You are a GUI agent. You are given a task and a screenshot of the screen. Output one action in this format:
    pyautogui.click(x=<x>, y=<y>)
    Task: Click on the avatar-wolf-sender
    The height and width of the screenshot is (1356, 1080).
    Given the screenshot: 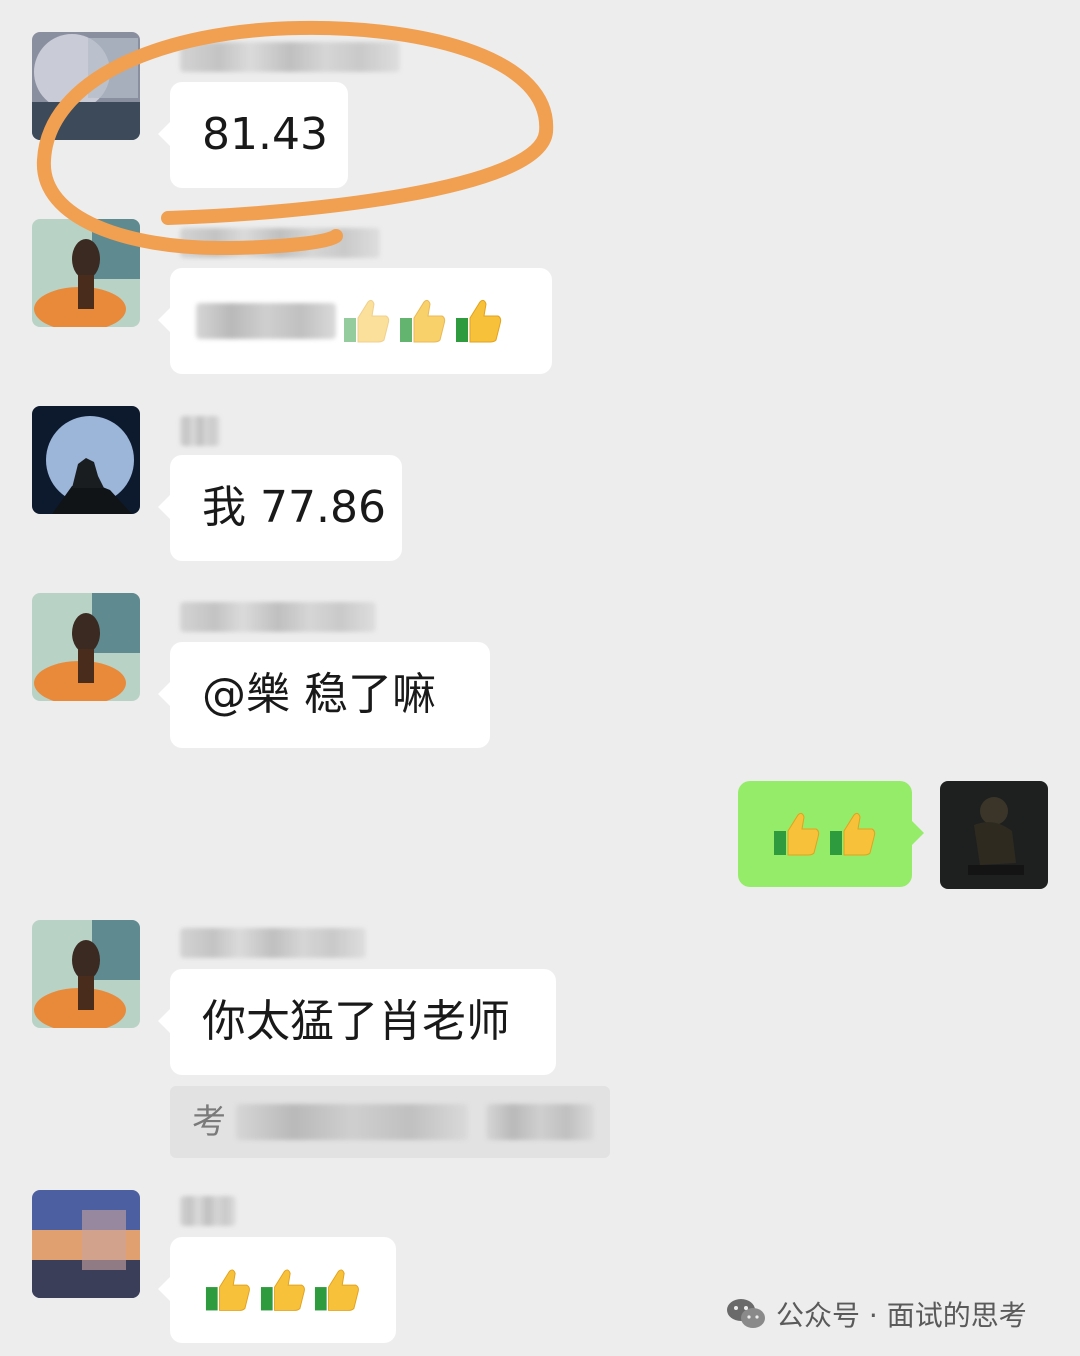 What is the action you would take?
    pyautogui.click(x=86, y=460)
    